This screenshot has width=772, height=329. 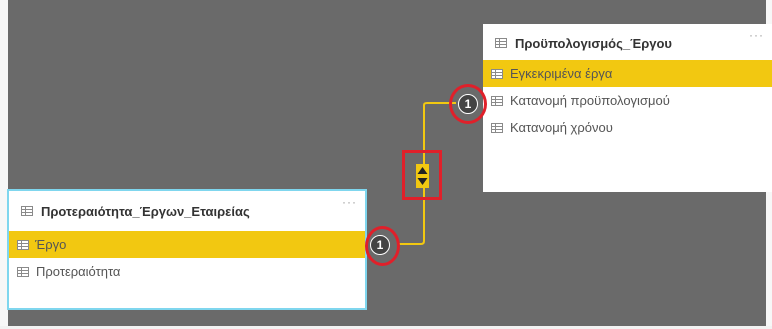 What do you see at coordinates (590, 100) in the screenshot?
I see `field-label: Κατανομή προϋπολογισμού` at bounding box center [590, 100].